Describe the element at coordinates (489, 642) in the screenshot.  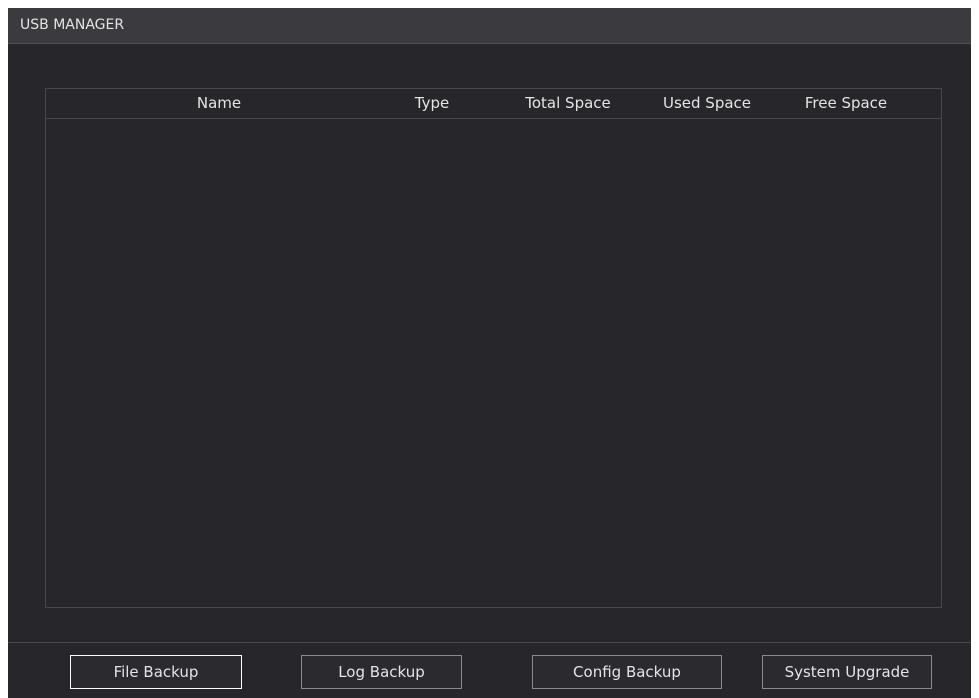
I see `footer-divider` at that location.